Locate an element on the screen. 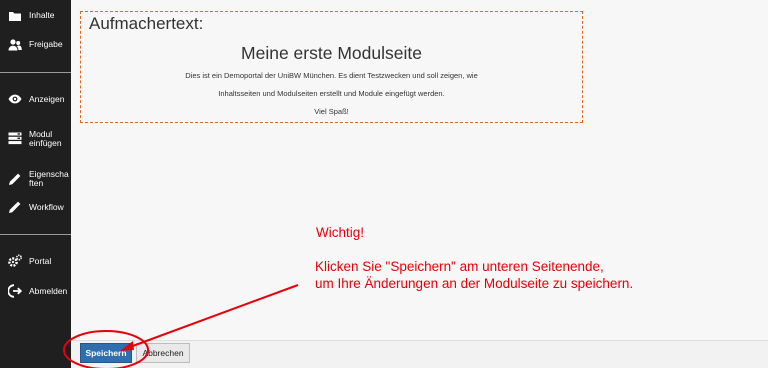 This screenshot has height=368, width=768. save-button: Speichern is located at coordinates (106, 353).